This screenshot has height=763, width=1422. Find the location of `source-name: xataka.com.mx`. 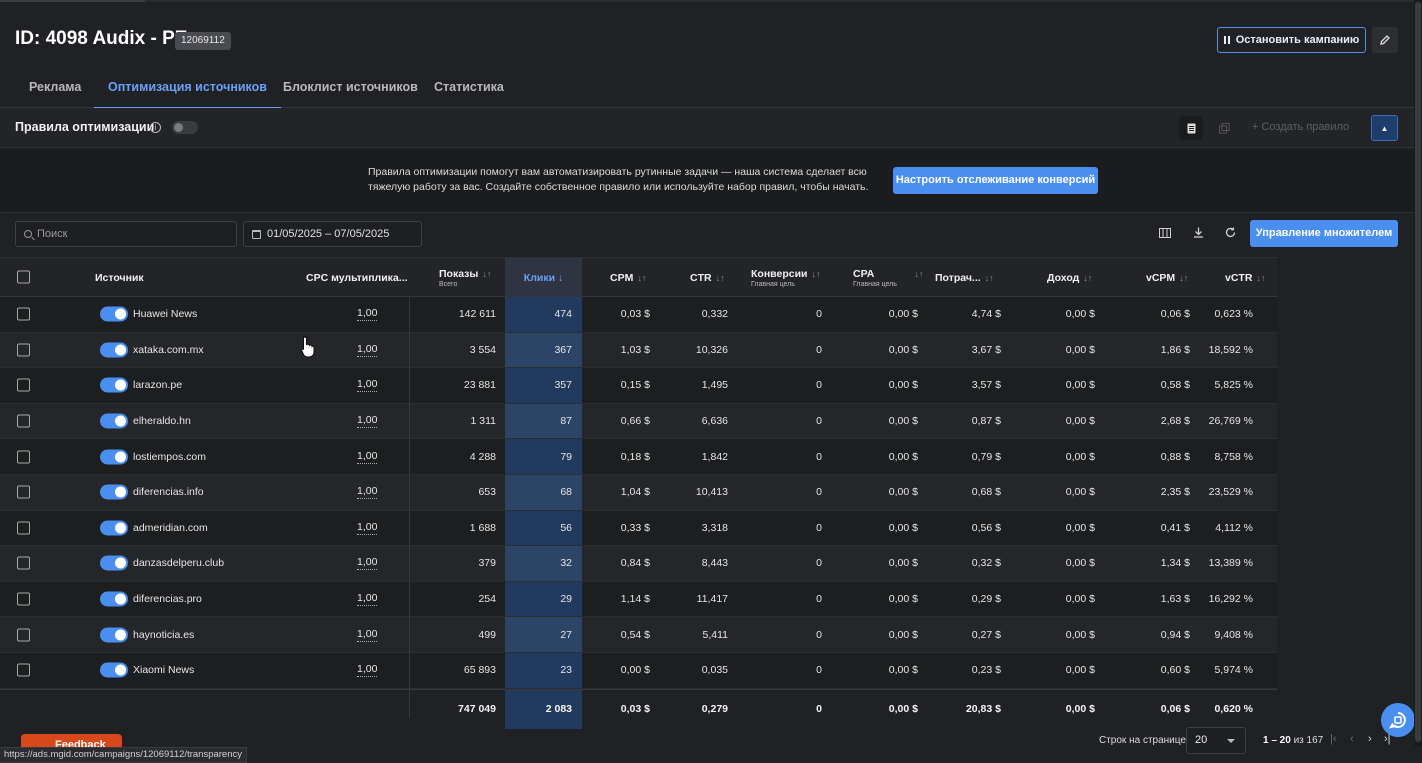

source-name: xataka.com.mx is located at coordinates (168, 350).